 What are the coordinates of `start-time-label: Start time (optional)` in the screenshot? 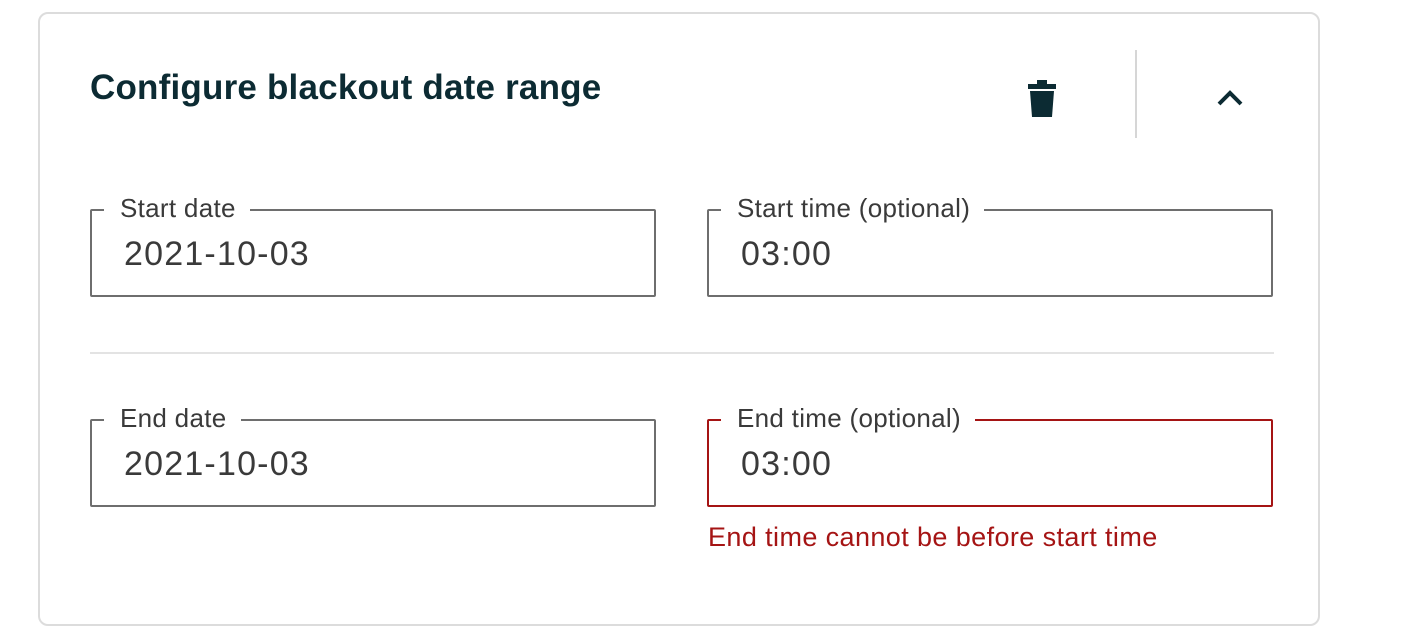 It's located at (853, 208).